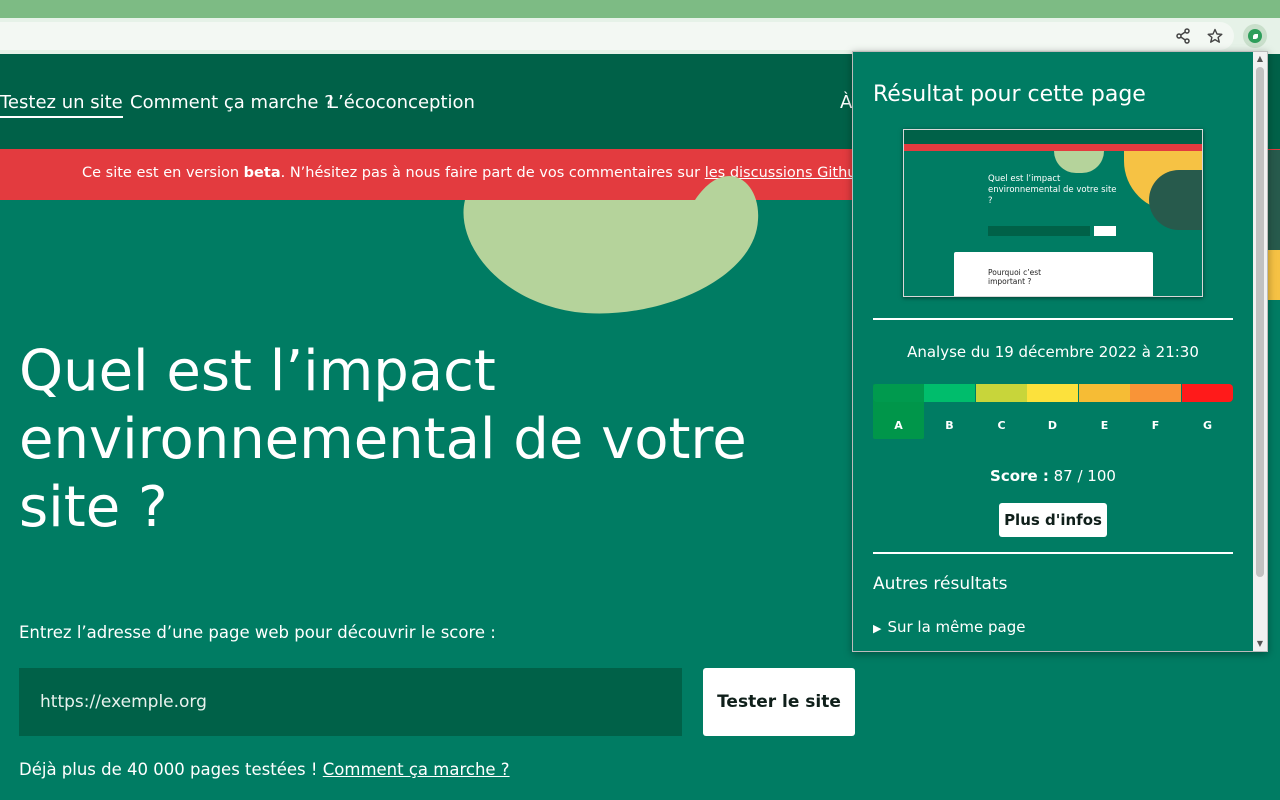 The height and width of the screenshot is (800, 1280). I want to click on grade-d: D, so click(1052, 411).